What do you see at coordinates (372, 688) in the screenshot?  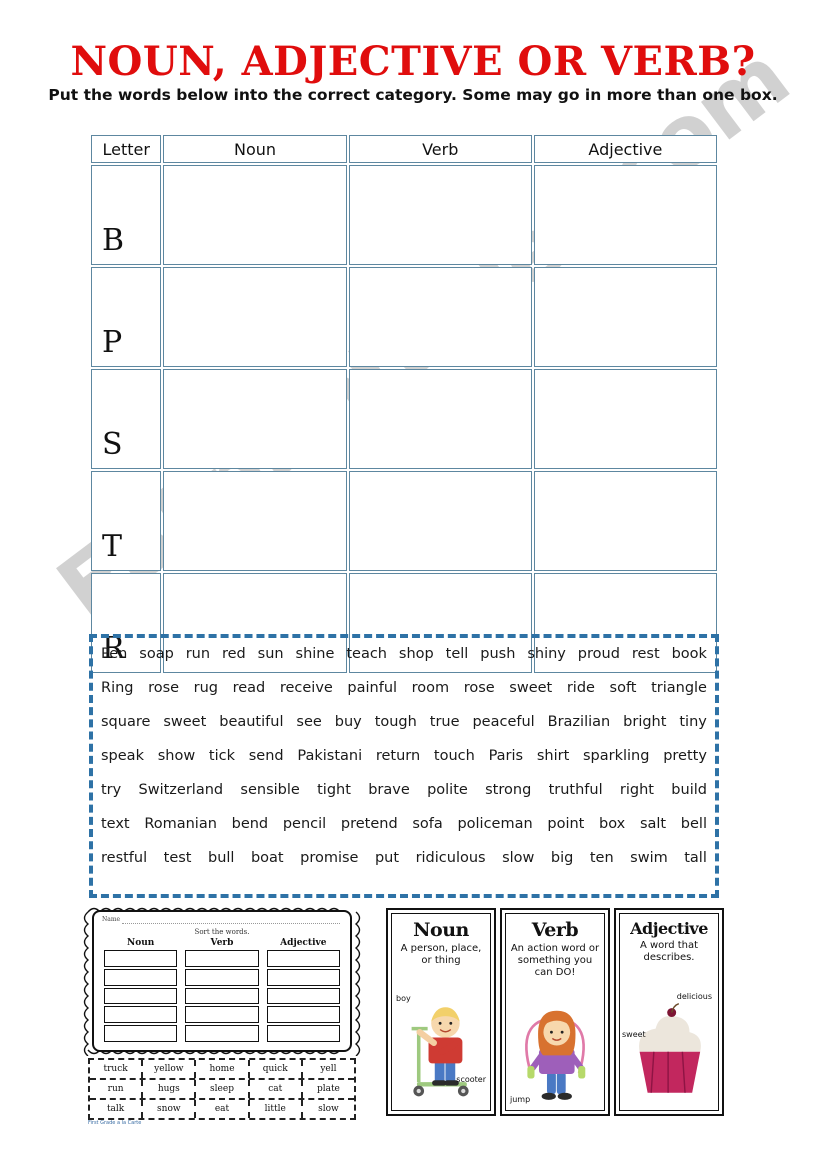 I see `word-bank-word: painful` at bounding box center [372, 688].